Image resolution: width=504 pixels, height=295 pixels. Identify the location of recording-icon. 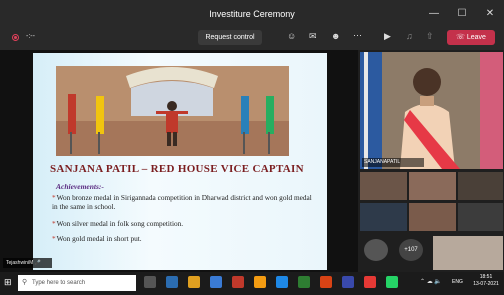
(15, 37).